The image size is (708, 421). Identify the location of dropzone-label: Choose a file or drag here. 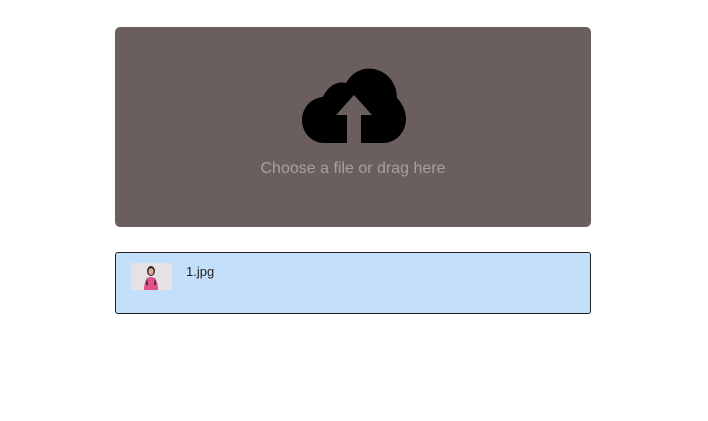
(353, 168).